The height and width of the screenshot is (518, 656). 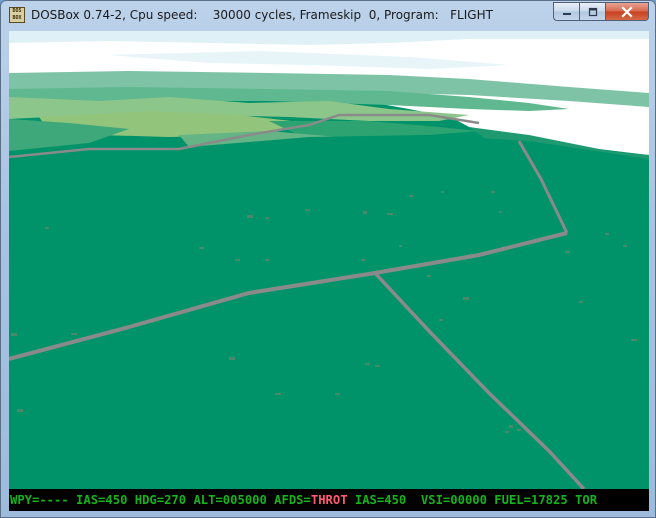 I want to click on hud-vertical-speed: VSI=00000, so click(x=457, y=500).